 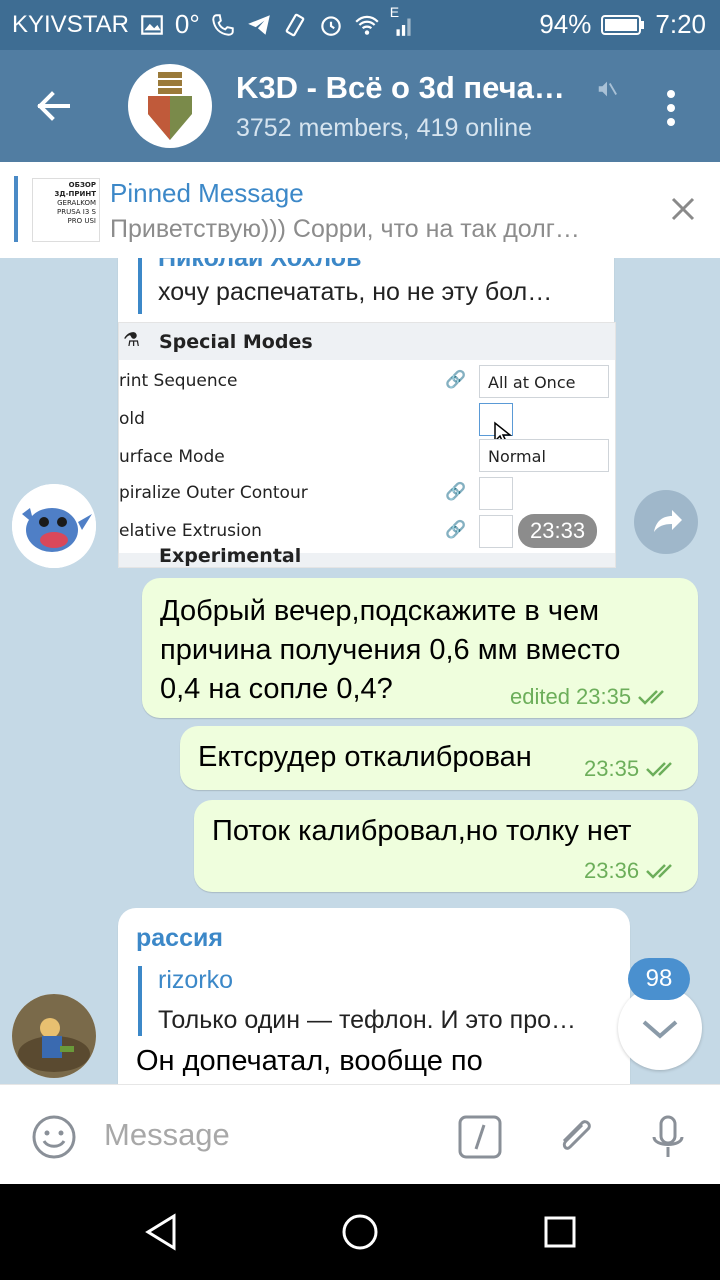 What do you see at coordinates (367, 25) in the screenshot?
I see `wifi-icon` at bounding box center [367, 25].